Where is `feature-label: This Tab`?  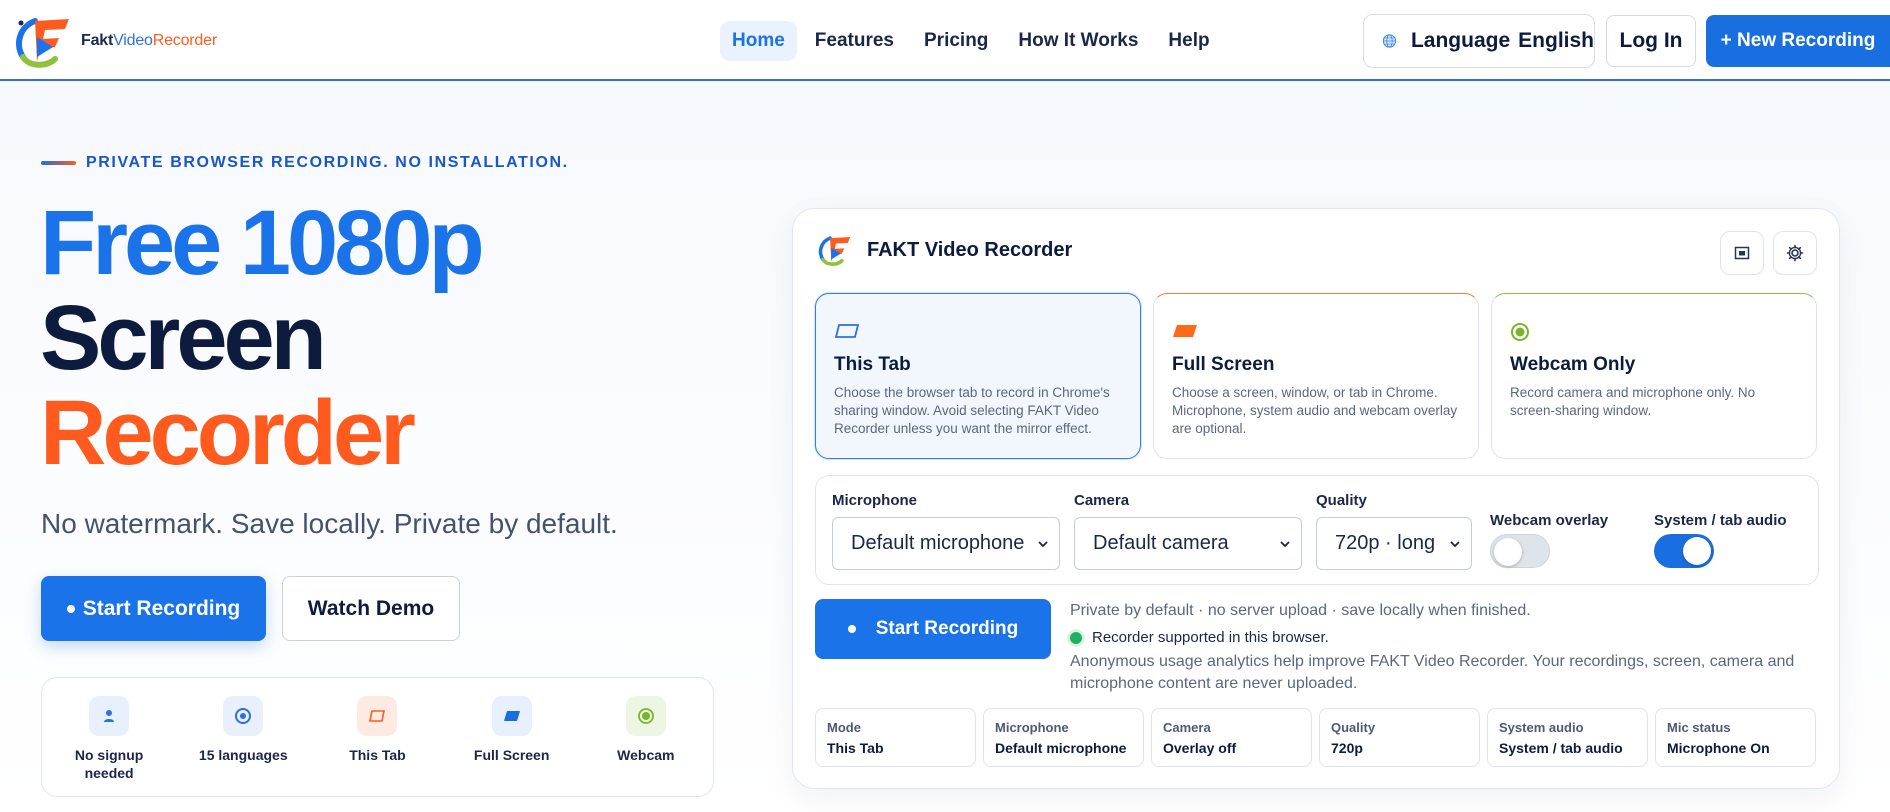 feature-label: This Tab is located at coordinates (377, 755).